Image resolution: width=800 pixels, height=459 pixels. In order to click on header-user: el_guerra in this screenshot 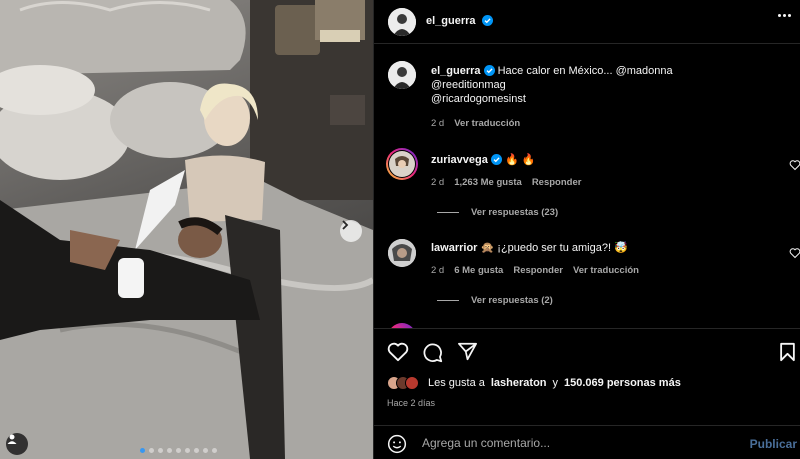, I will do `click(459, 21)`.